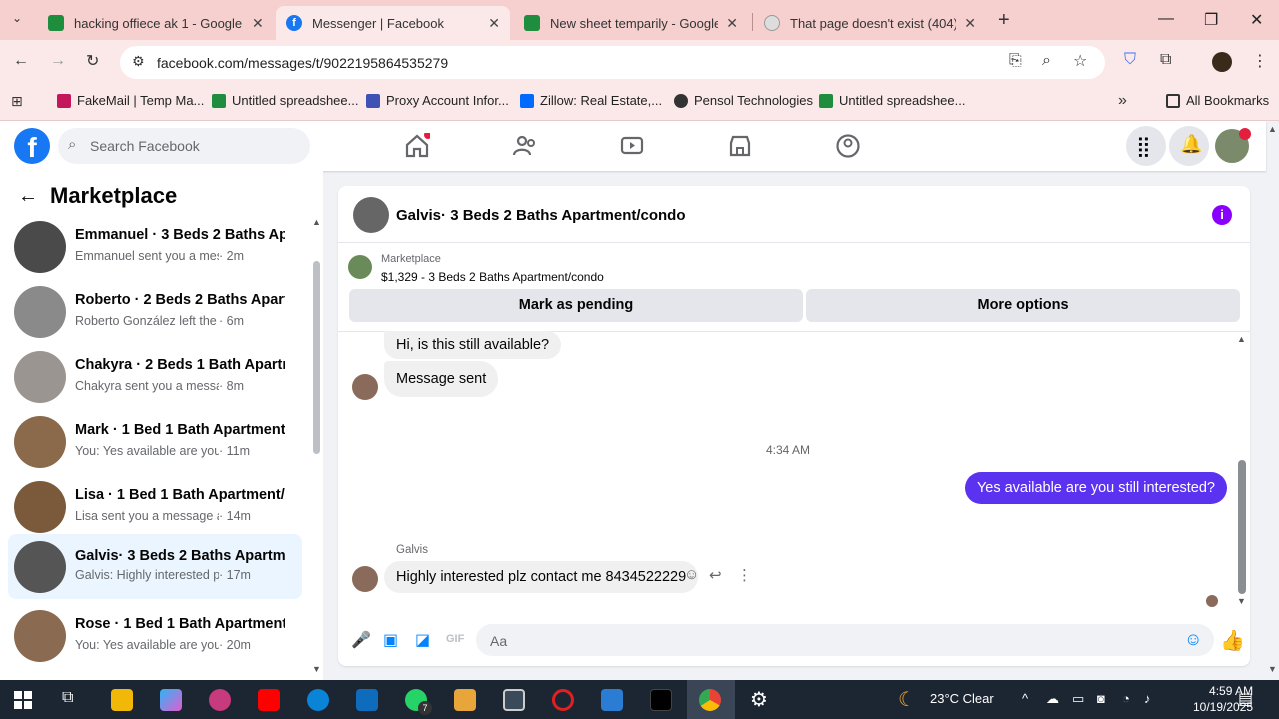 This screenshot has height=719, width=1279. I want to click on opera-icon, so click(563, 700).